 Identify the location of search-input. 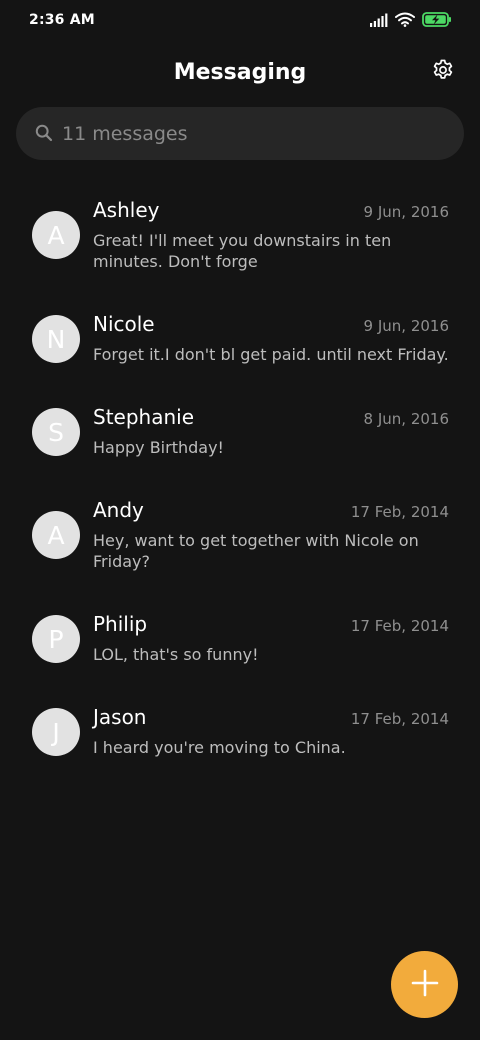
(252, 133).